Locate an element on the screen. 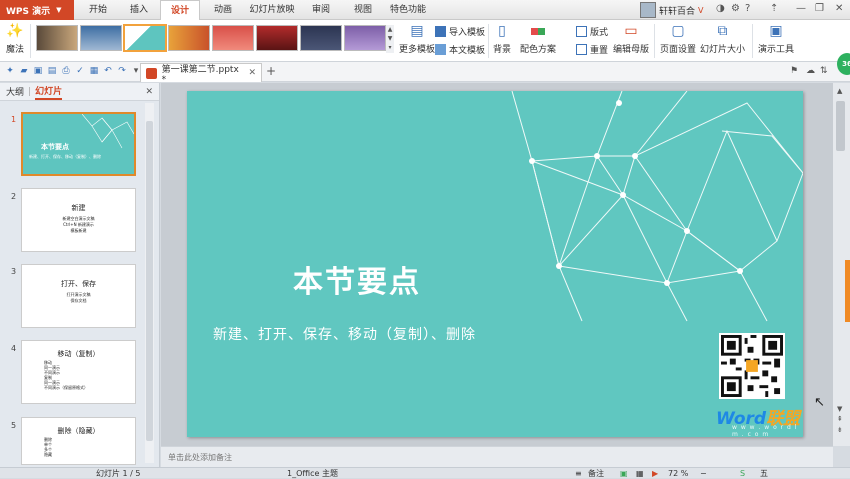 Image resolution: width=850 pixels, height=479 pixels. wps-icon: S is located at coordinates (742, 473).